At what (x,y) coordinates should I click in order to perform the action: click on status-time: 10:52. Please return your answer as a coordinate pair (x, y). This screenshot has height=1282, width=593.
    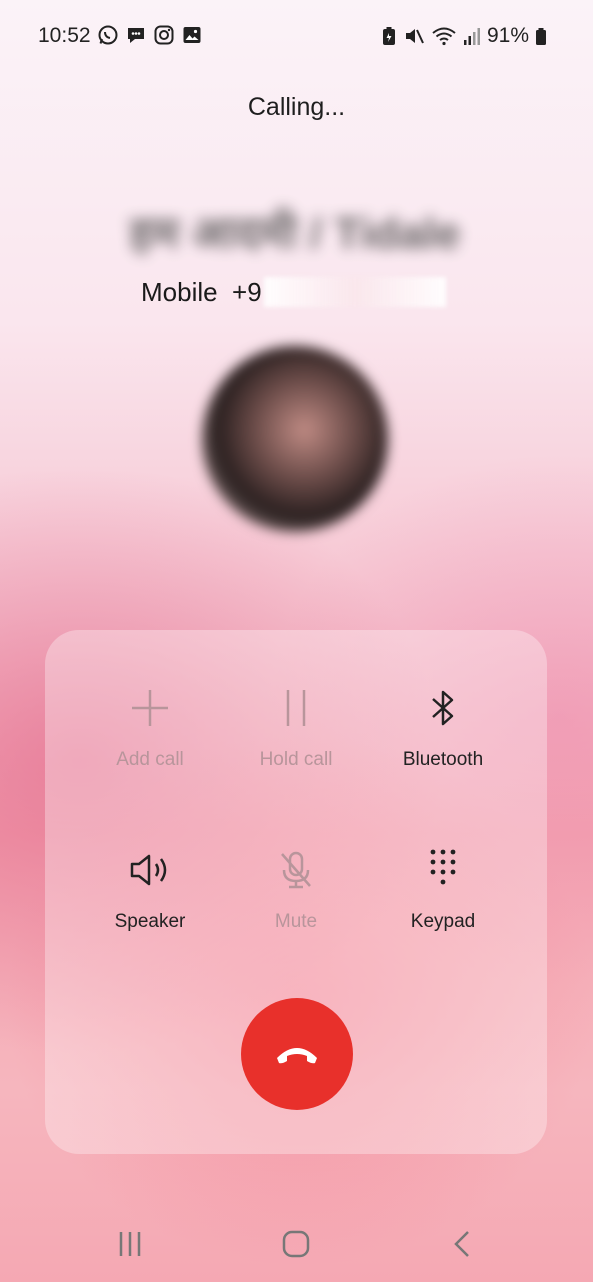
    Looking at the image, I should click on (64, 35).